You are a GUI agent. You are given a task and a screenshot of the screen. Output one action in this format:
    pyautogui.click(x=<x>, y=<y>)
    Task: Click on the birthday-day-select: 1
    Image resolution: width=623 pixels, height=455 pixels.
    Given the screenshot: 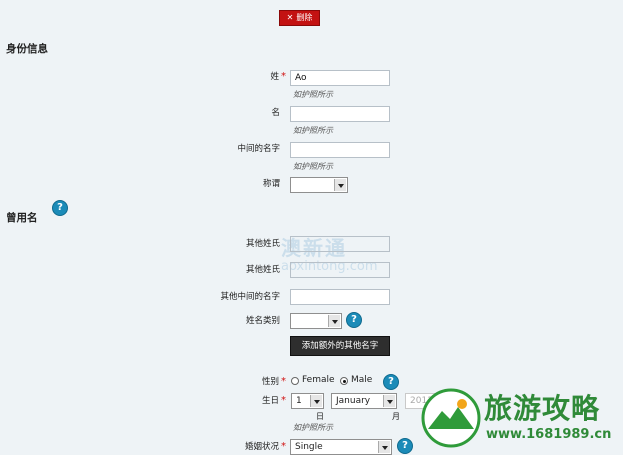 What is the action you would take?
    pyautogui.click(x=307, y=401)
    